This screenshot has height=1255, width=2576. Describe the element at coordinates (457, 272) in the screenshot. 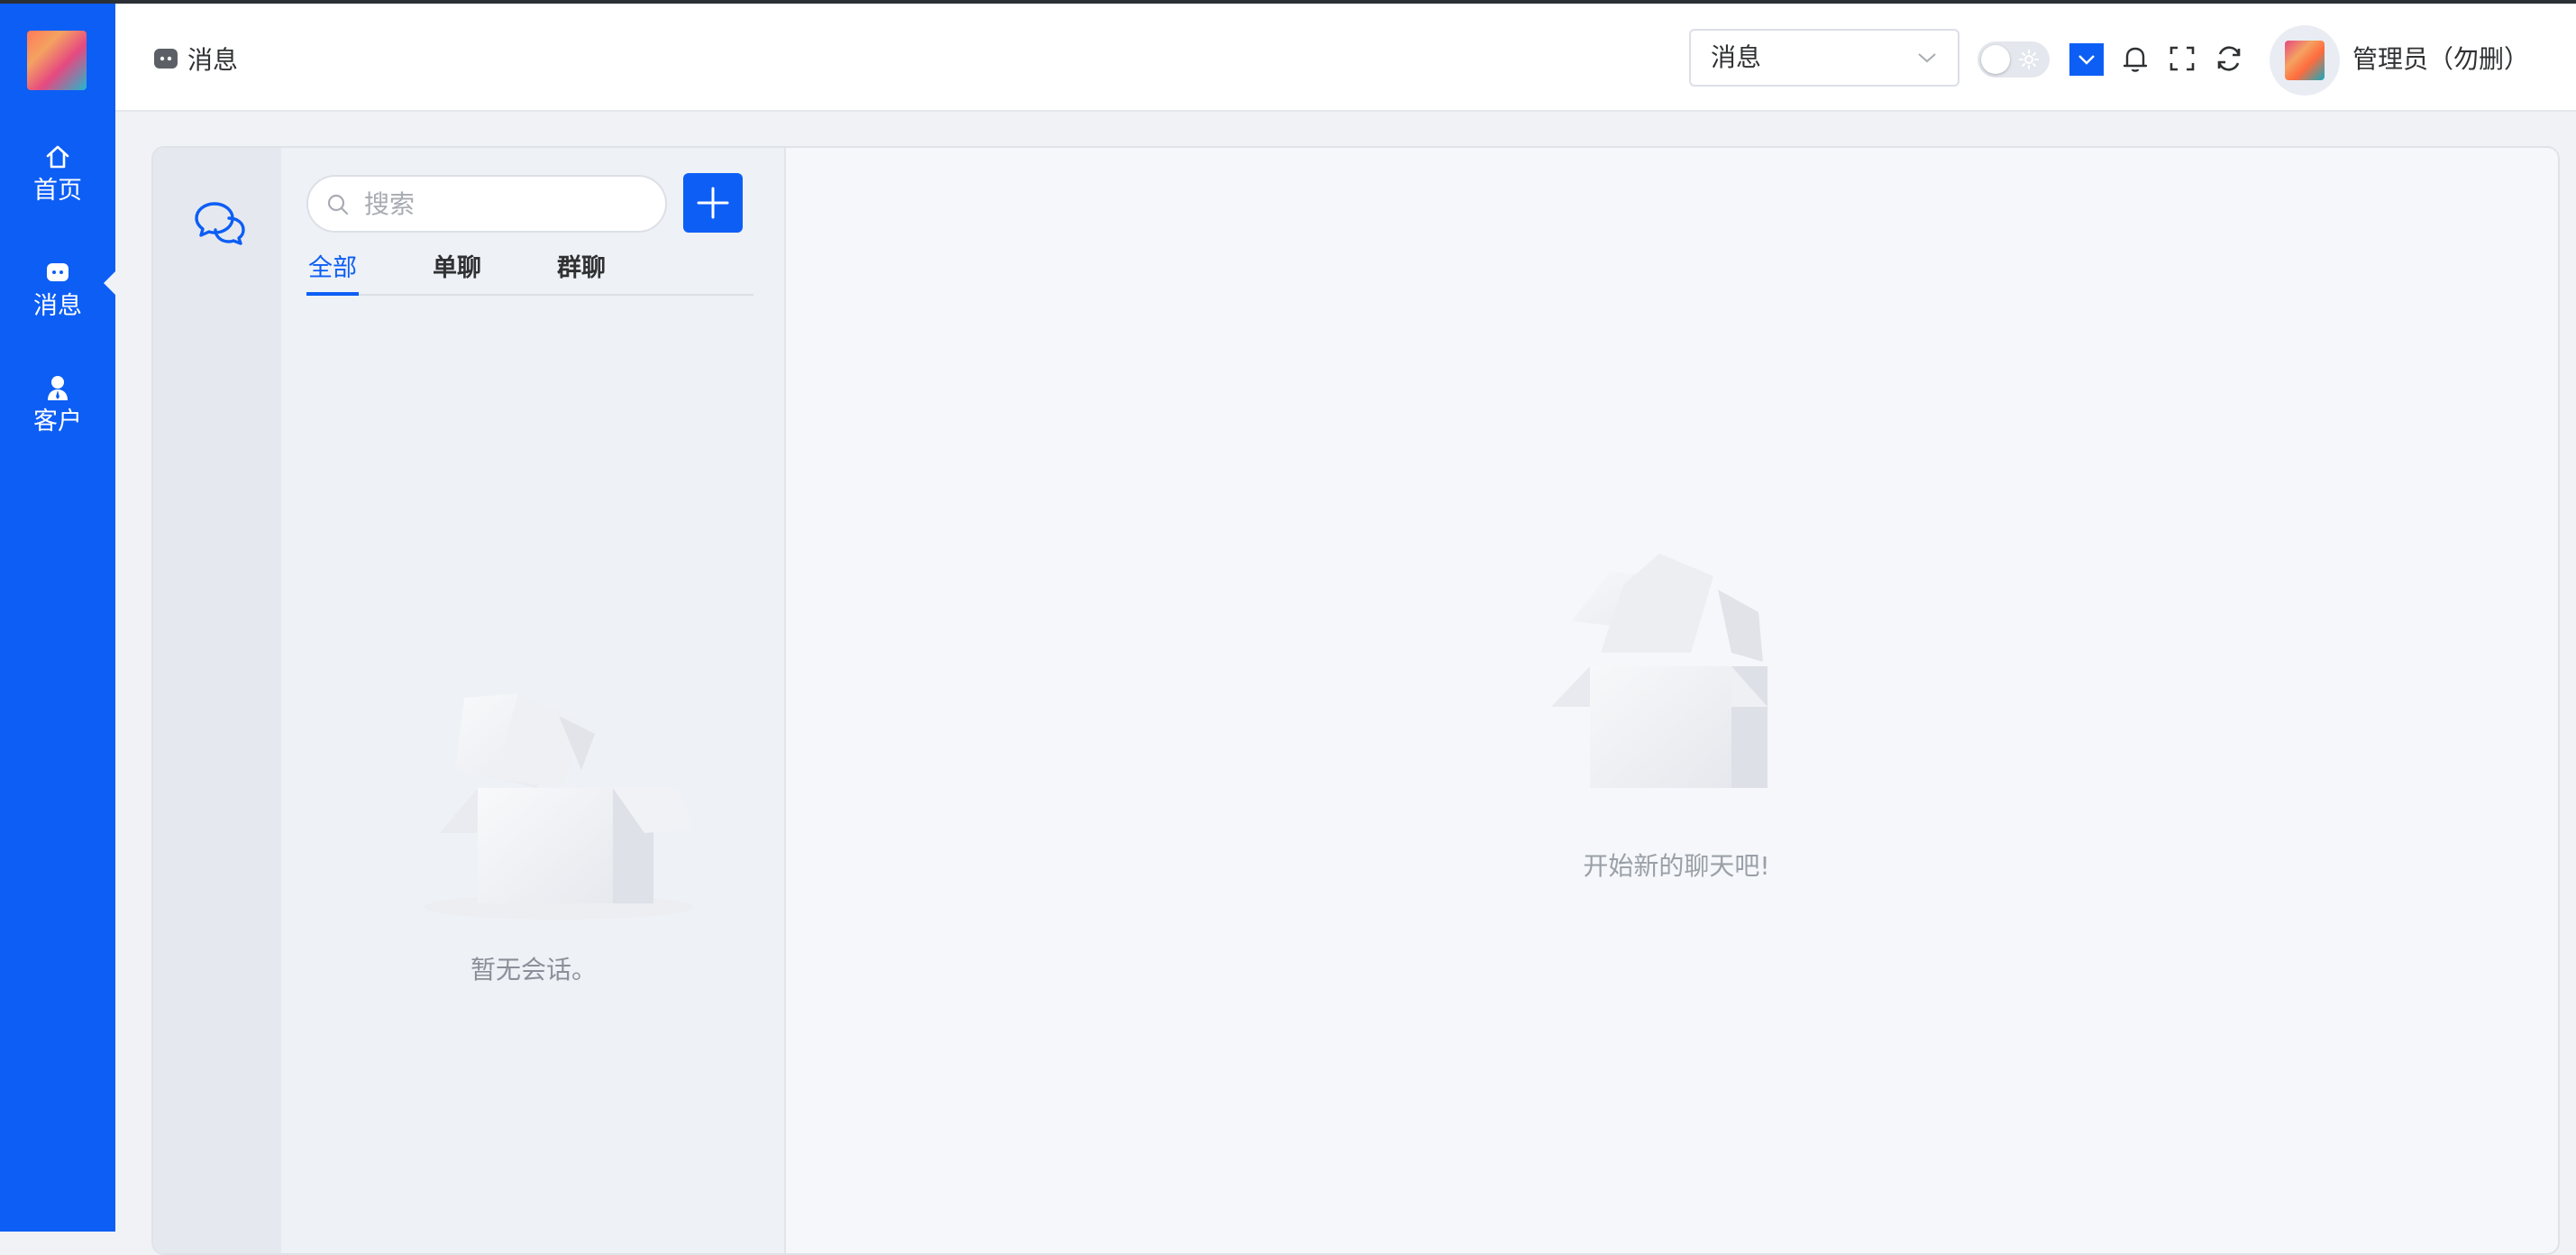

I see `tab-single: 单聊` at that location.